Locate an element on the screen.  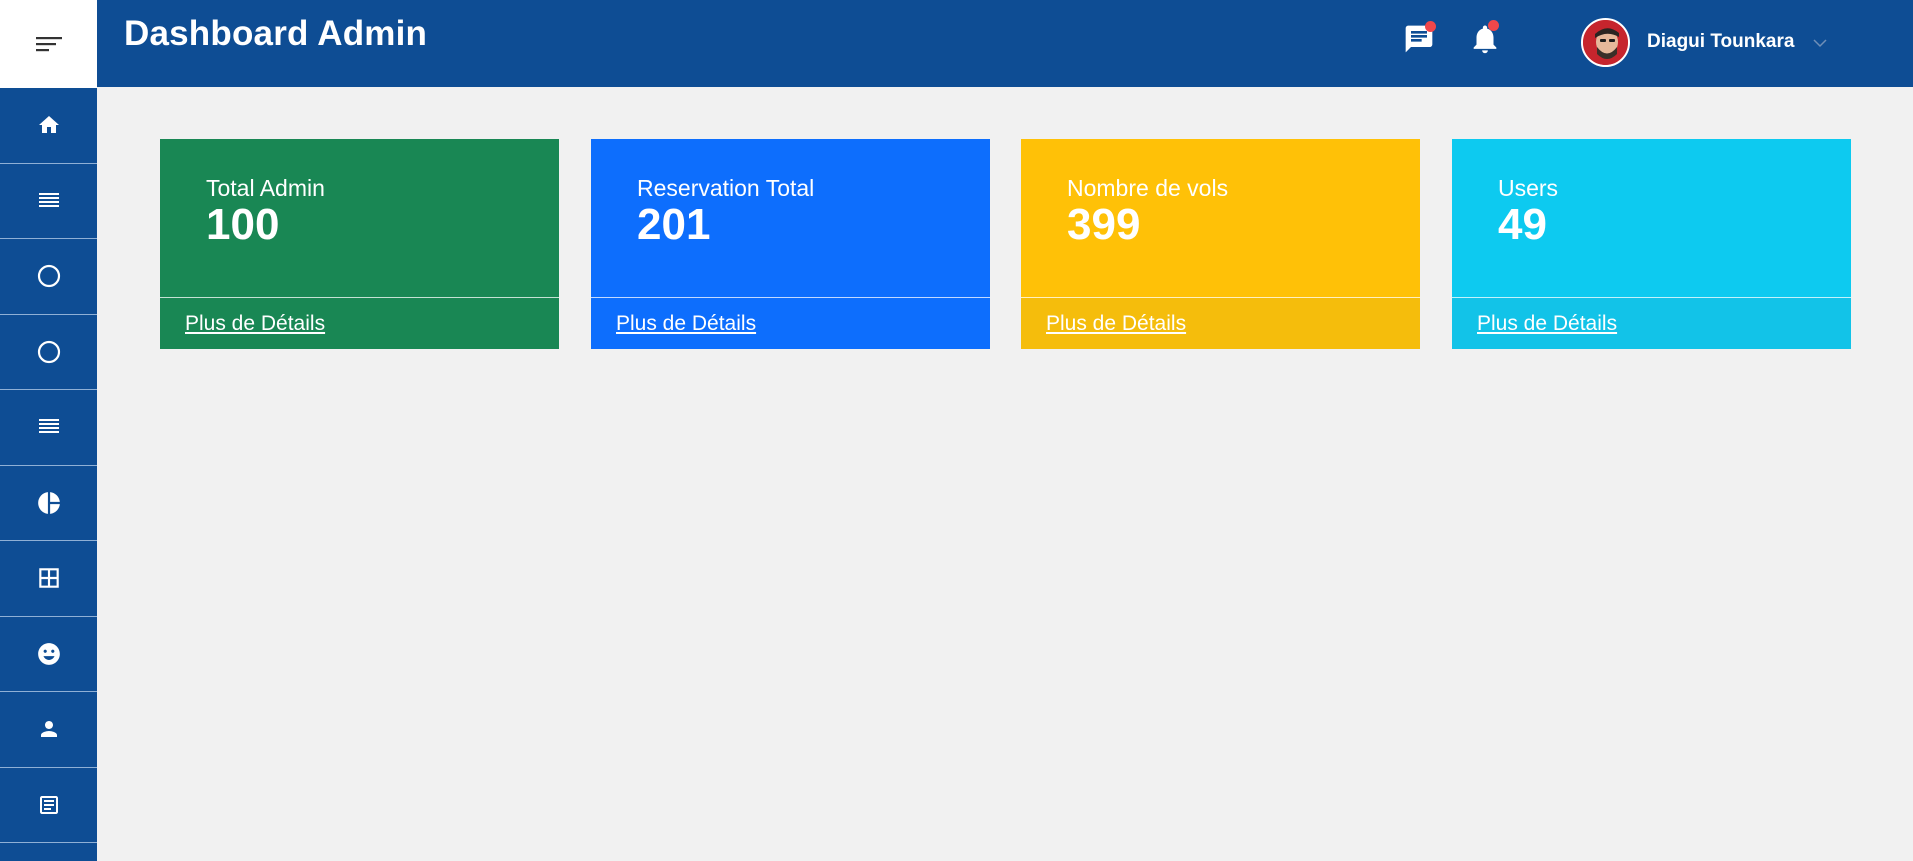
sidebar-toggle-button is located at coordinates (48, 44).